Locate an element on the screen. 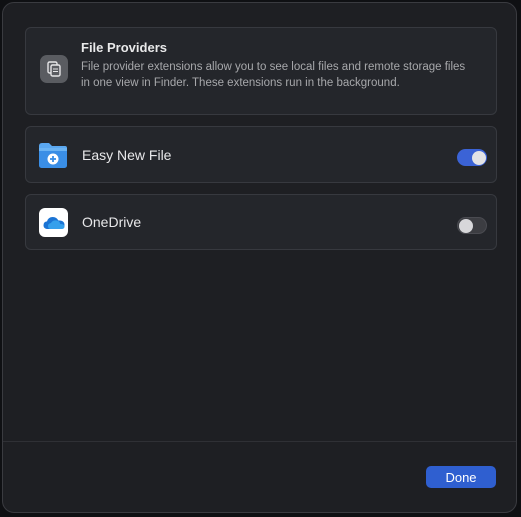  info-title: File Providers is located at coordinates (124, 47).